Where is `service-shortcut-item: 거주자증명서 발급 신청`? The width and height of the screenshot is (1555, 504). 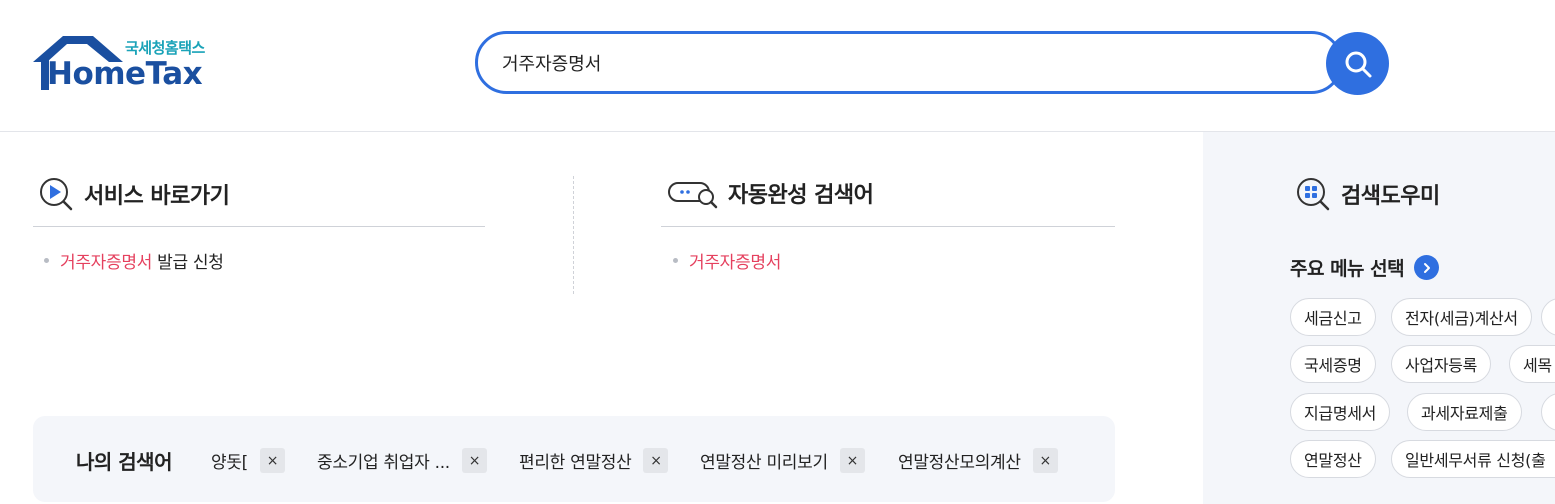 service-shortcut-item: 거주자증명서 발급 신청 is located at coordinates (134, 260).